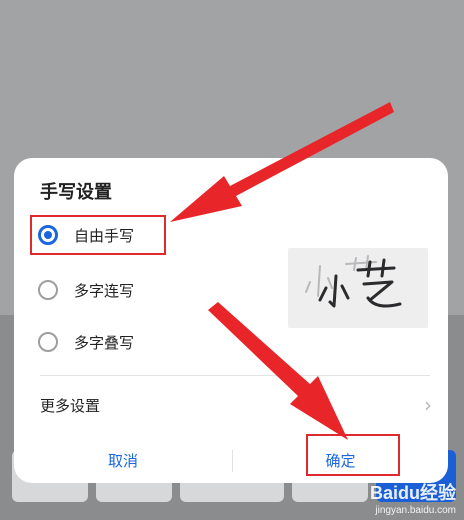 The image size is (464, 520). Describe the element at coordinates (104, 290) in the screenshot. I see `option-label: 多字连写` at that location.